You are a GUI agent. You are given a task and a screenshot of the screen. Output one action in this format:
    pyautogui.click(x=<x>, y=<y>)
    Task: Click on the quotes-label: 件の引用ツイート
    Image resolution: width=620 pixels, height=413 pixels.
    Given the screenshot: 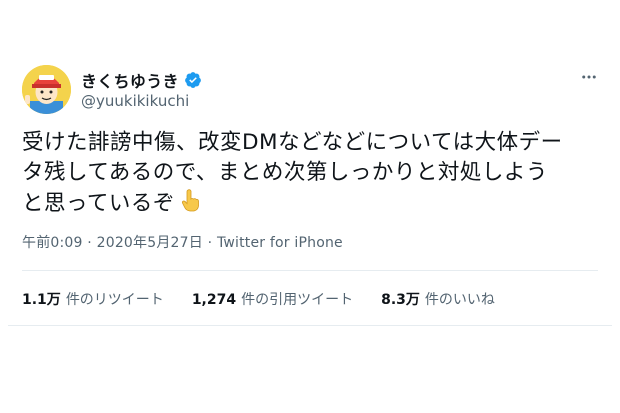 What is the action you would take?
    pyautogui.click(x=297, y=300)
    